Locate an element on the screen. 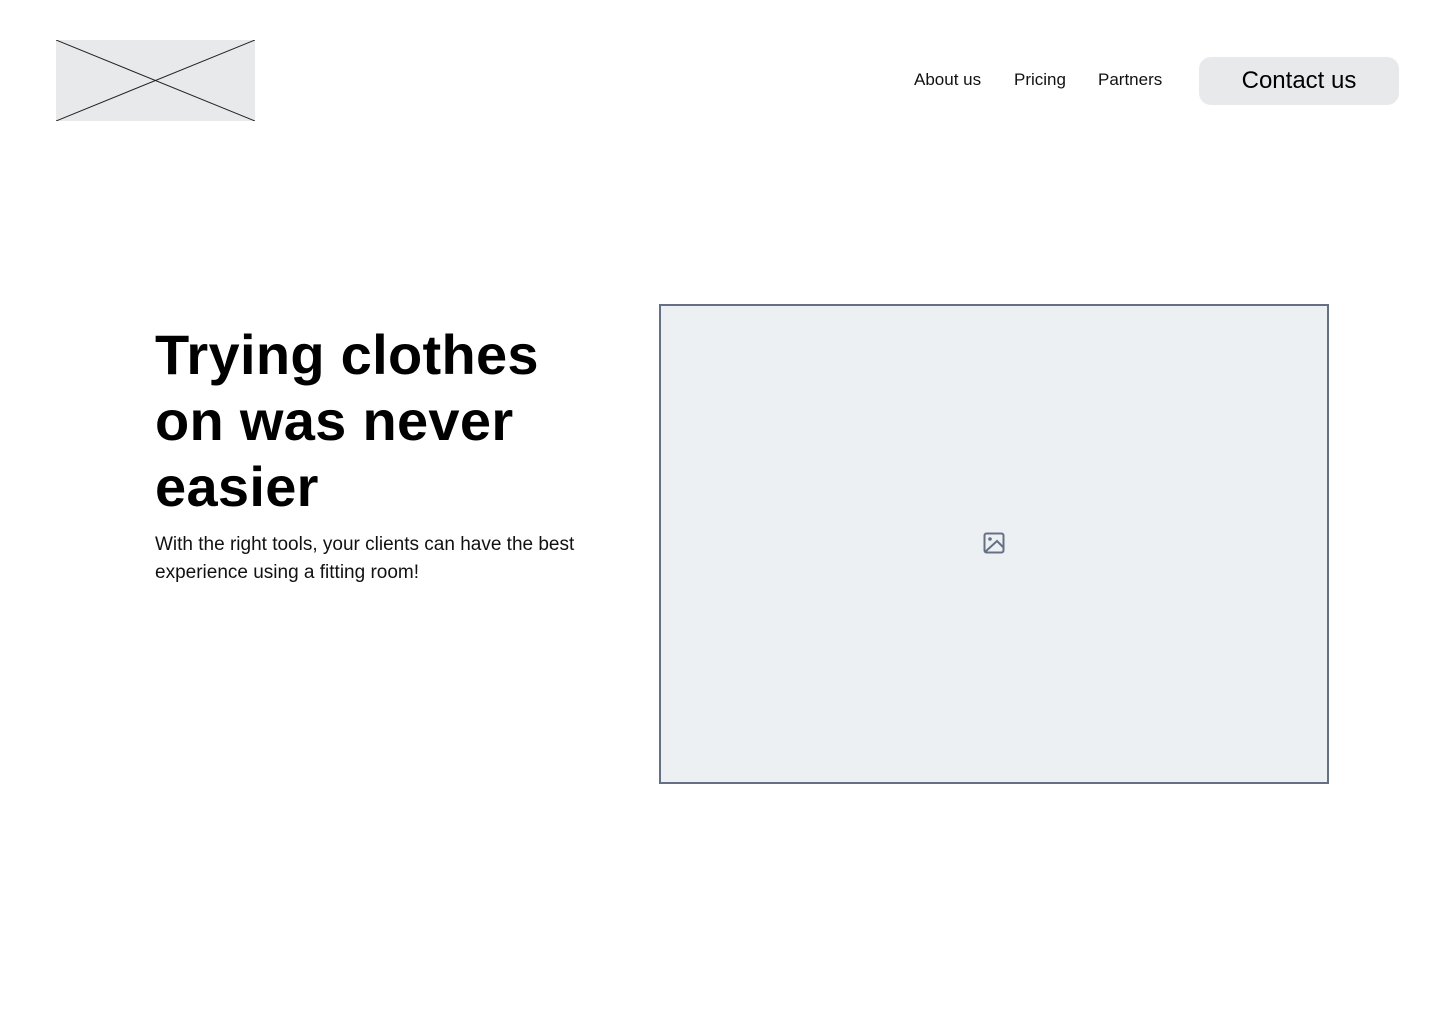 This screenshot has width=1440, height=1024. image-icon is located at coordinates (994, 543).